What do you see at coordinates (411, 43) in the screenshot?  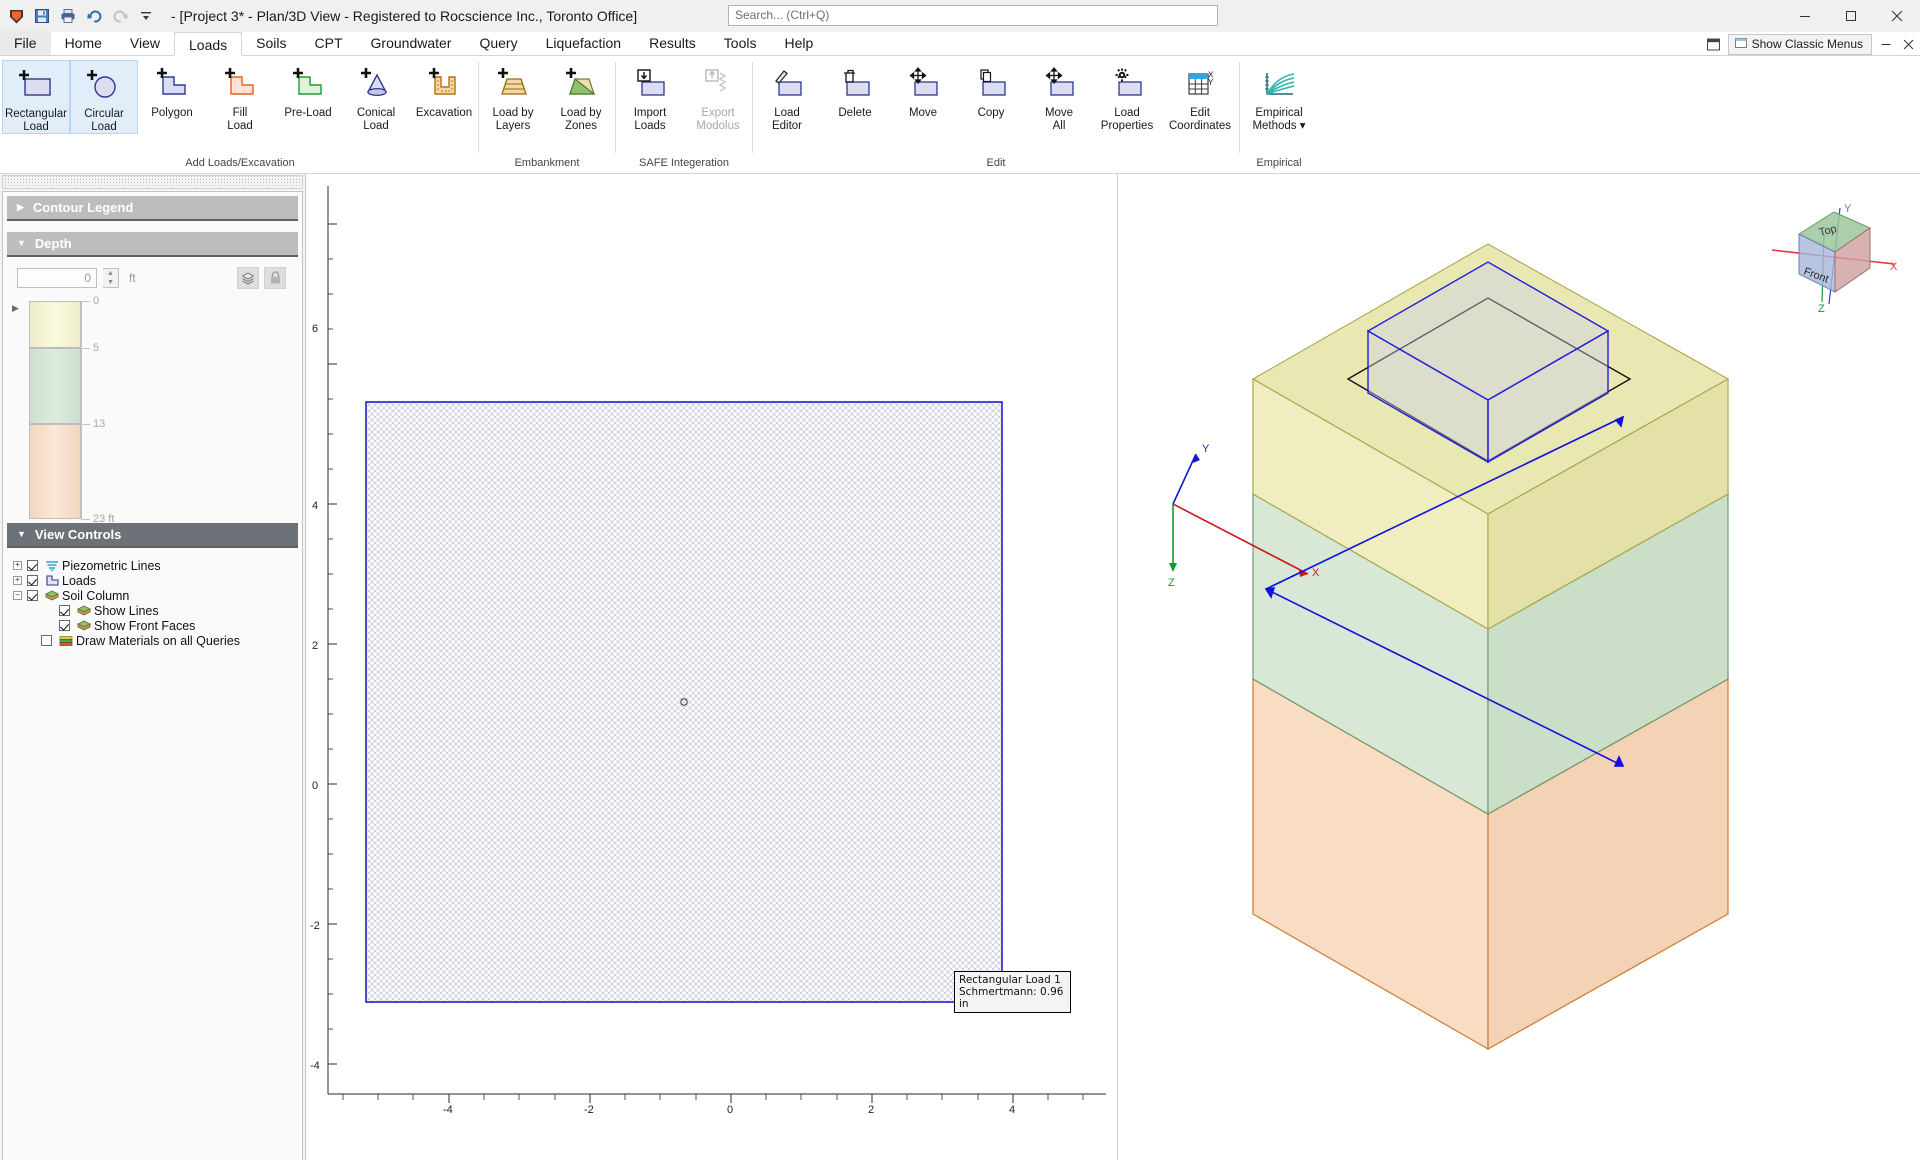 I see `tab-groundwater: Groundwater` at bounding box center [411, 43].